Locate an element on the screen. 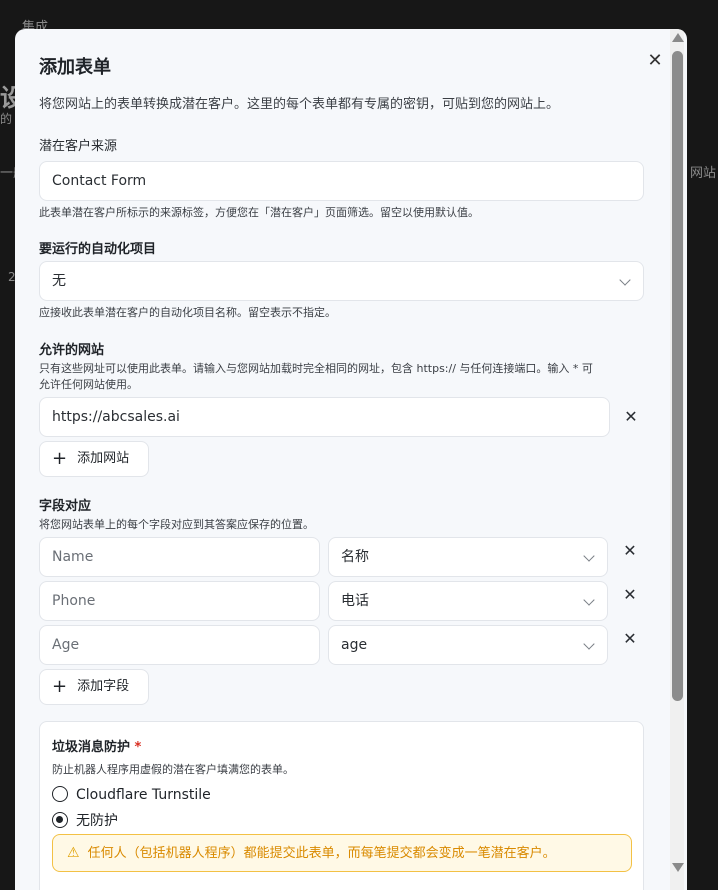 This screenshot has height=890, width=718. mapping-target-name: 名称 is located at coordinates (468, 557).